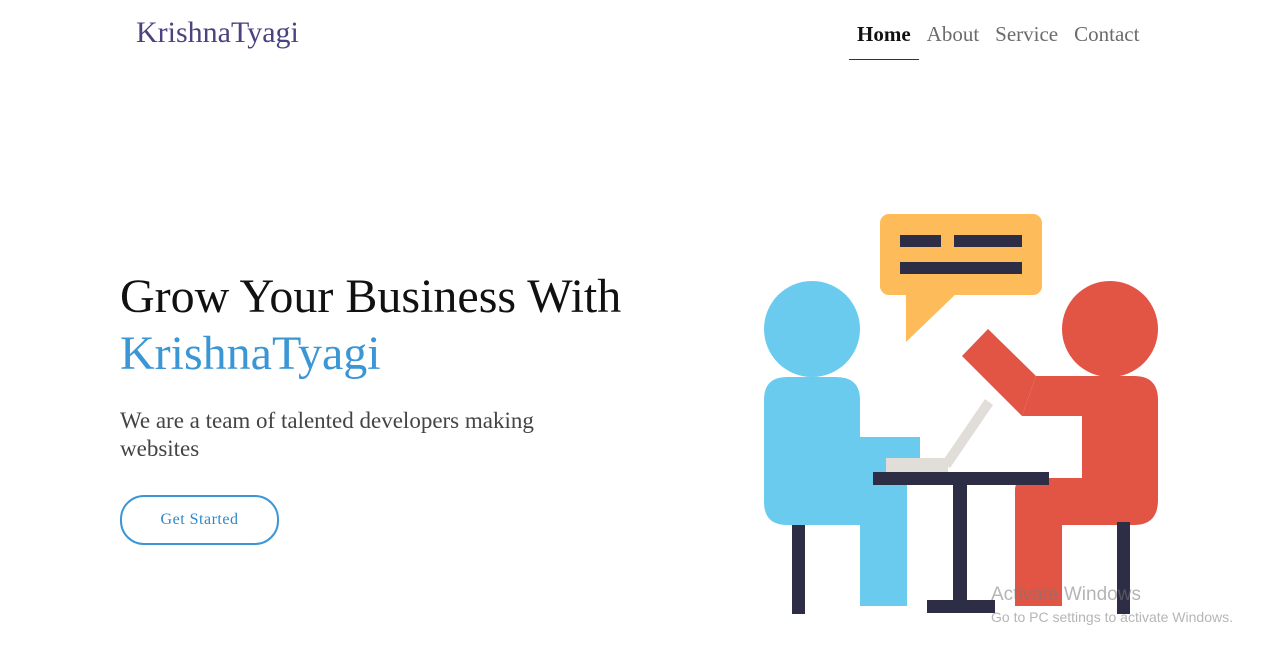 This screenshot has width=1283, height=663. Describe the element at coordinates (1086, 491) in the screenshot. I see `right-person-torso` at that location.